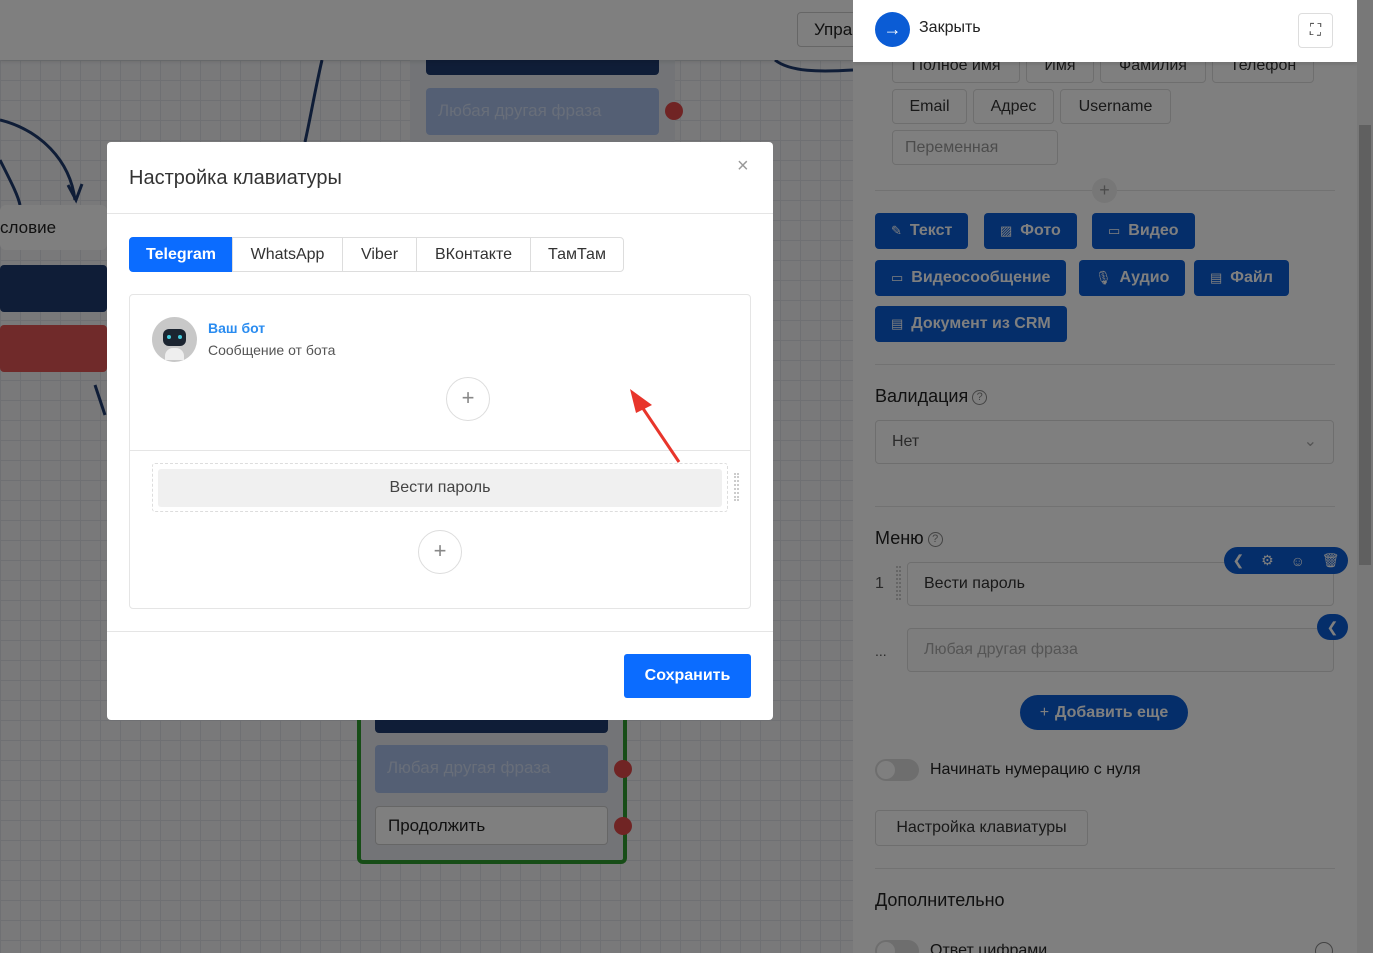 The height and width of the screenshot is (953, 1373). I want to click on close-label: Закрыть, so click(950, 28).